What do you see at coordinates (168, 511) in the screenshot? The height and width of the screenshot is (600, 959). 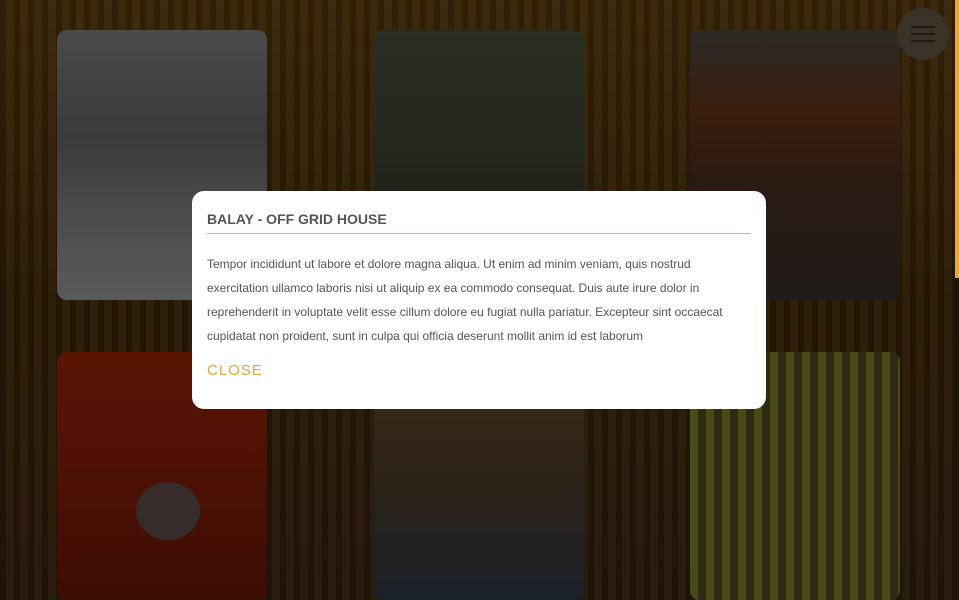 I see `sun-shape` at bounding box center [168, 511].